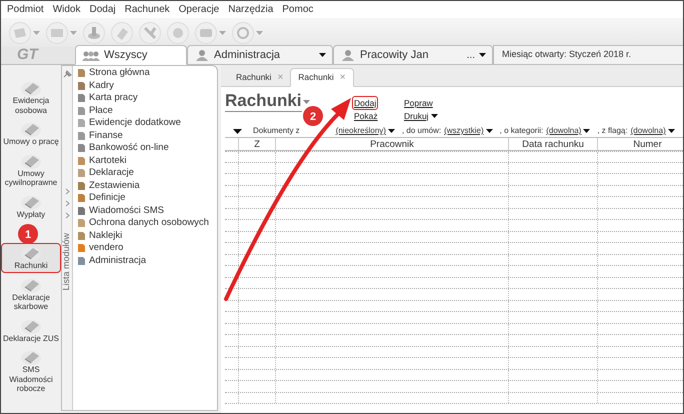  I want to click on module-button: SMS Wiadomości robocze, so click(31, 371).